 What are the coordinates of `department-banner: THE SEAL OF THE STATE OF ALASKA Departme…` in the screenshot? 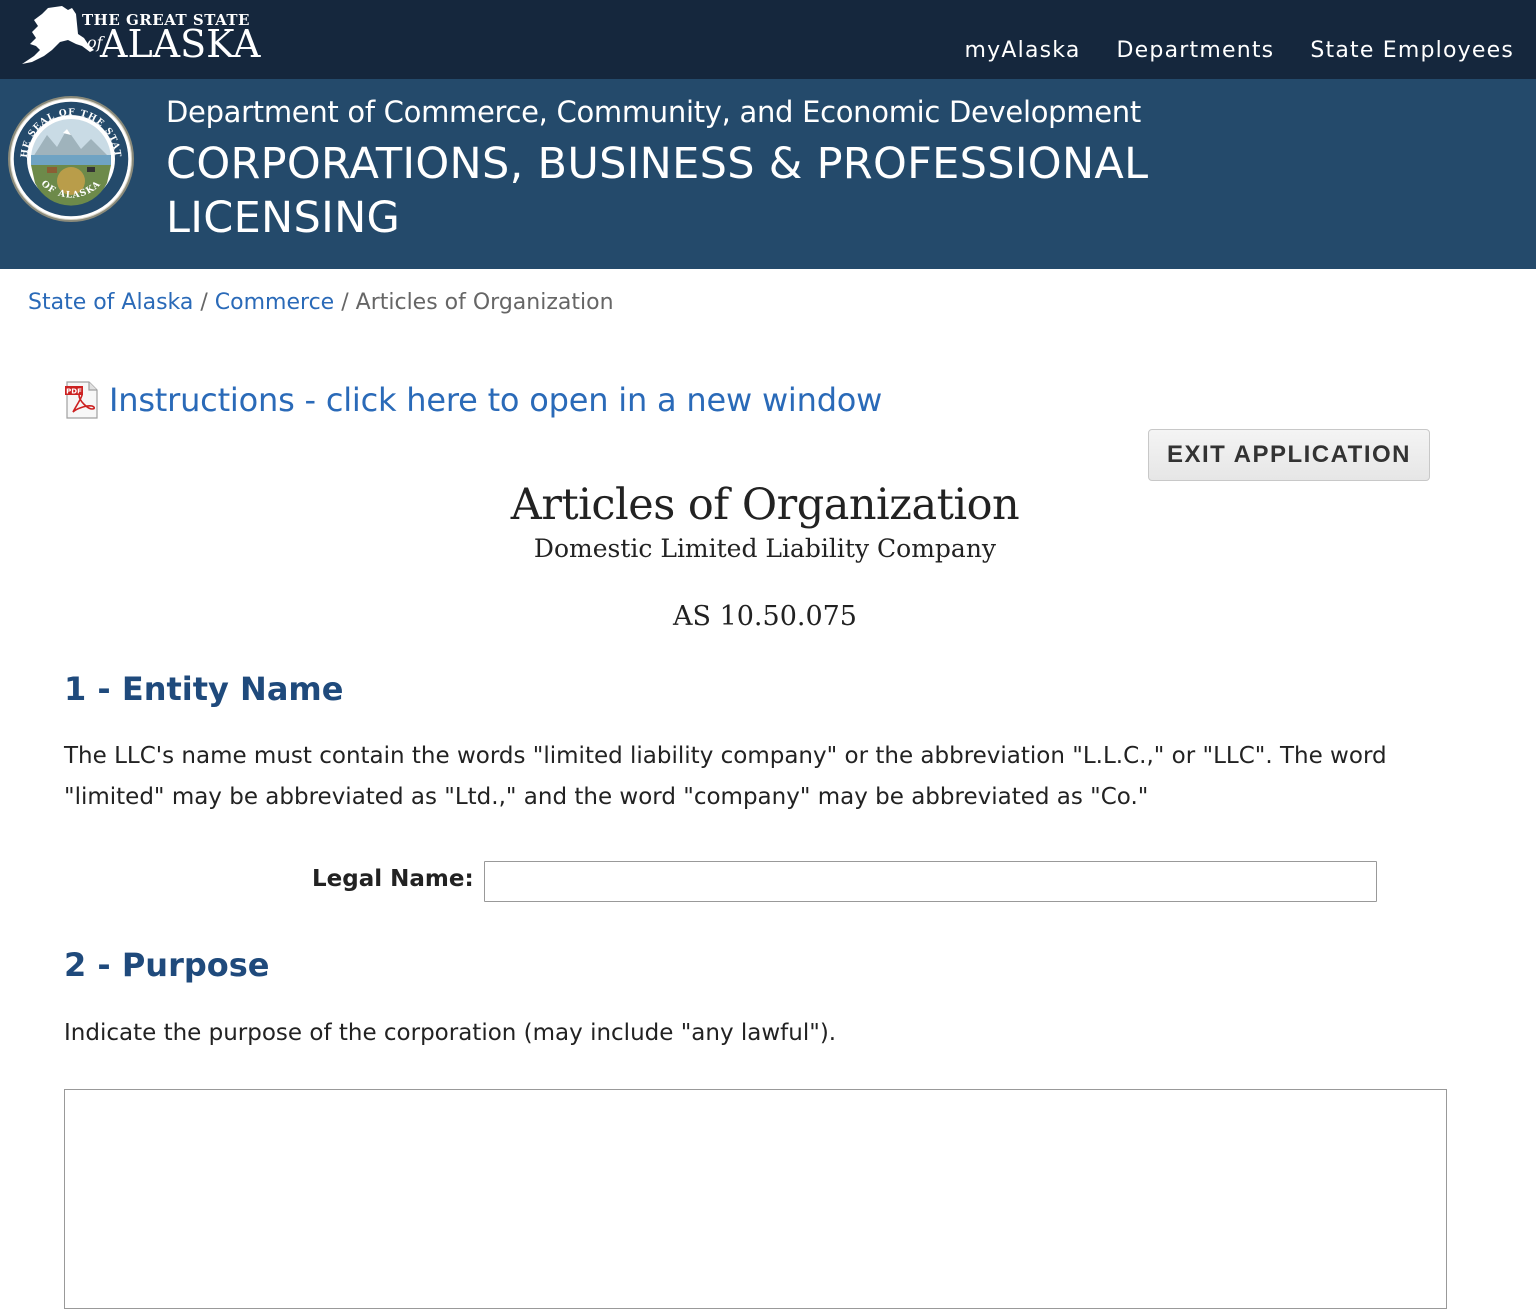 It's located at (768, 174).